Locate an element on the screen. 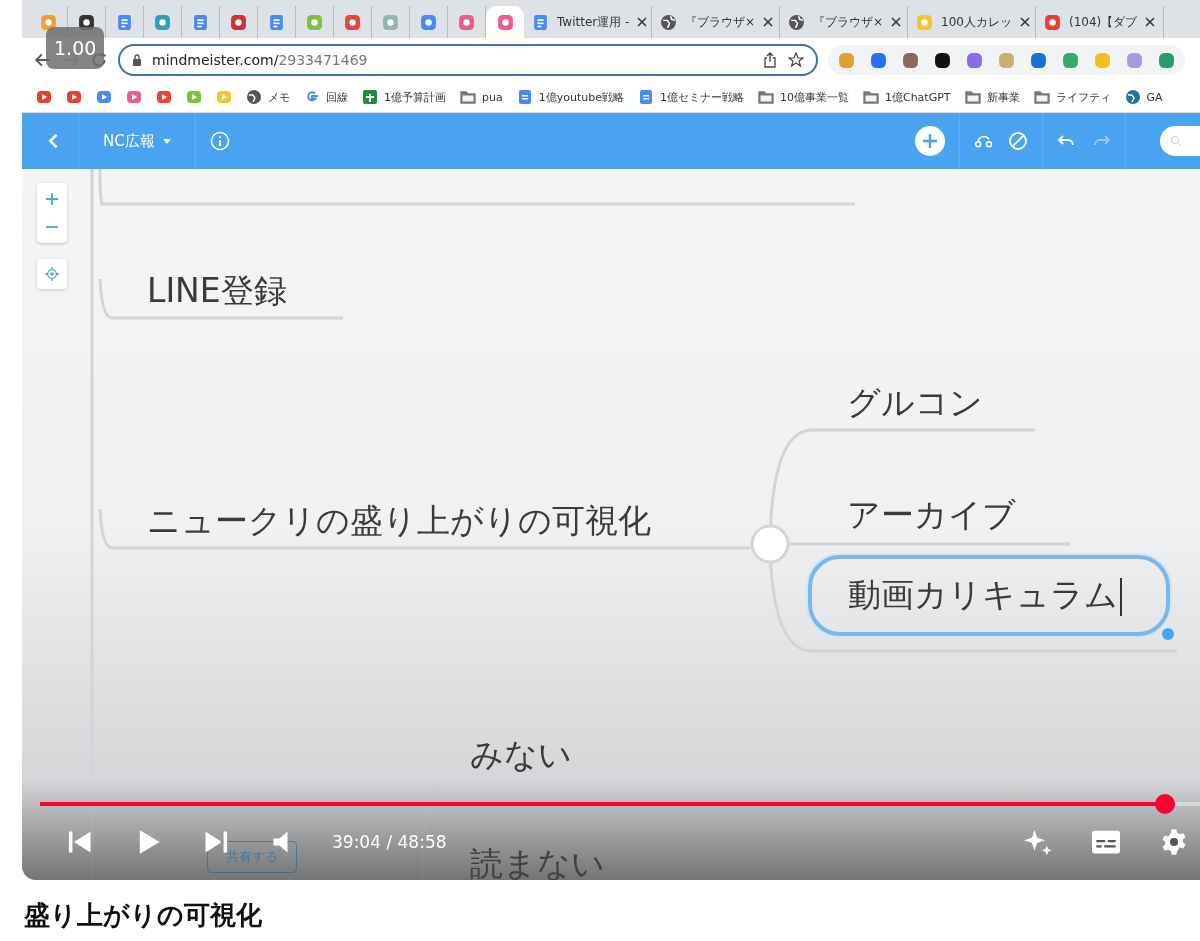 The image size is (1200, 941). mind-map-node: みない is located at coordinates (521, 755).